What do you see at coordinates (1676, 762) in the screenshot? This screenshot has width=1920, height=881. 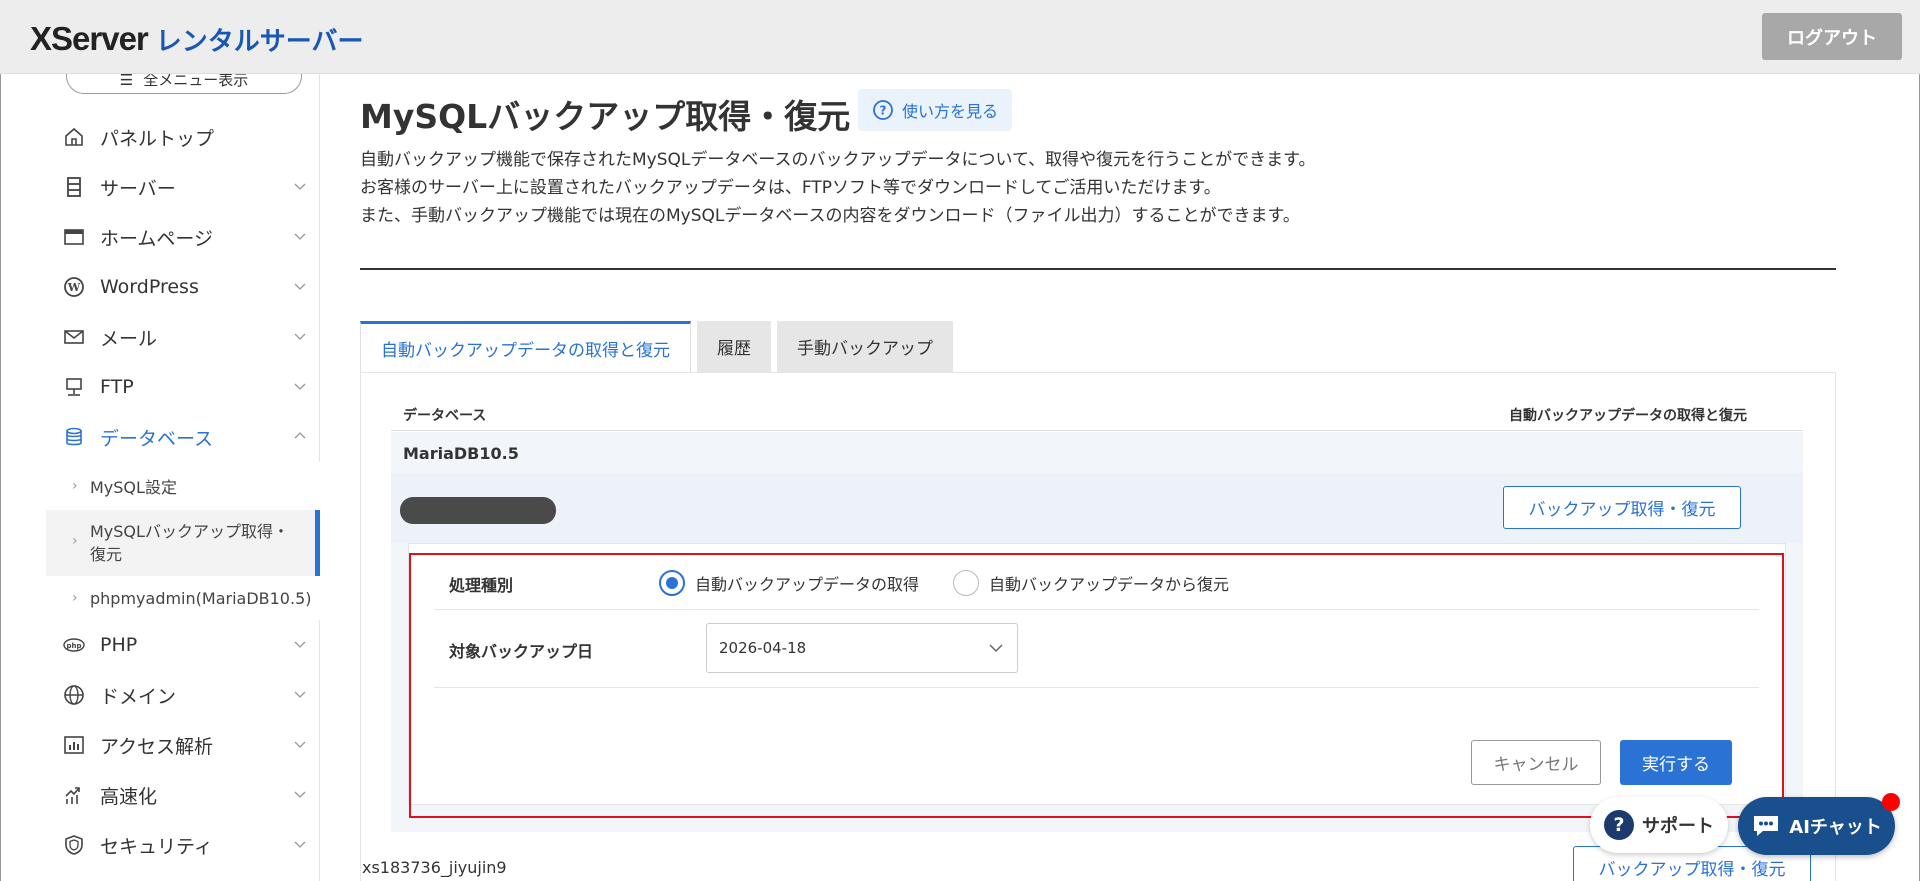 I see `execute-button: 実行する` at bounding box center [1676, 762].